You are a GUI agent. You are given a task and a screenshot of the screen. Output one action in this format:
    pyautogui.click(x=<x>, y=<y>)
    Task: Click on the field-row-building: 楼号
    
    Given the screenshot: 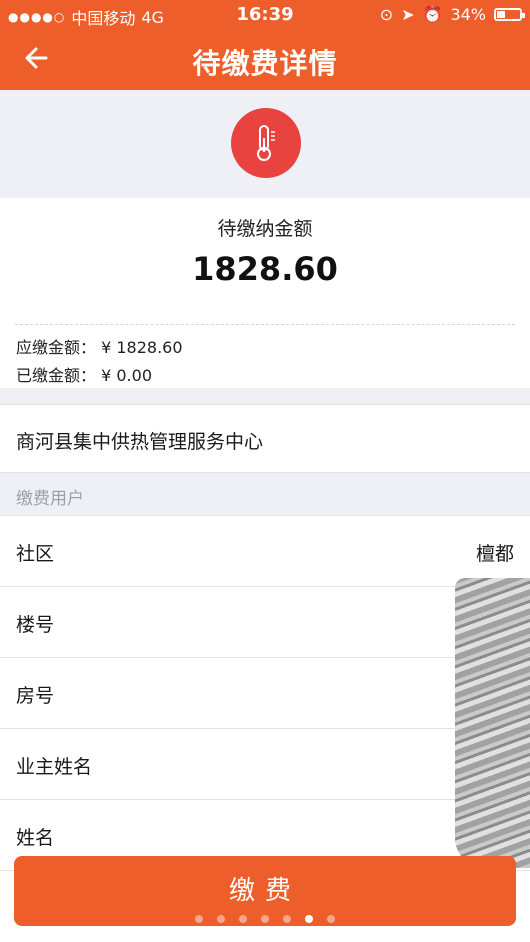 What is the action you would take?
    pyautogui.click(x=265, y=622)
    